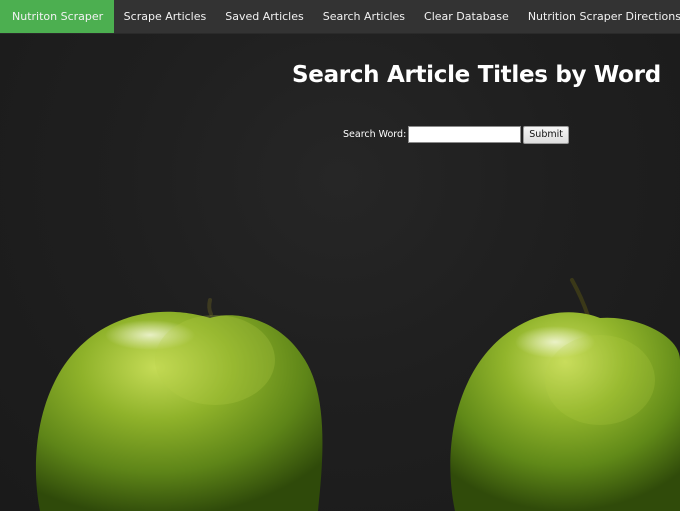 The height and width of the screenshot is (511, 680). I want to click on nav-clear-database: Clear Database, so click(467, 16).